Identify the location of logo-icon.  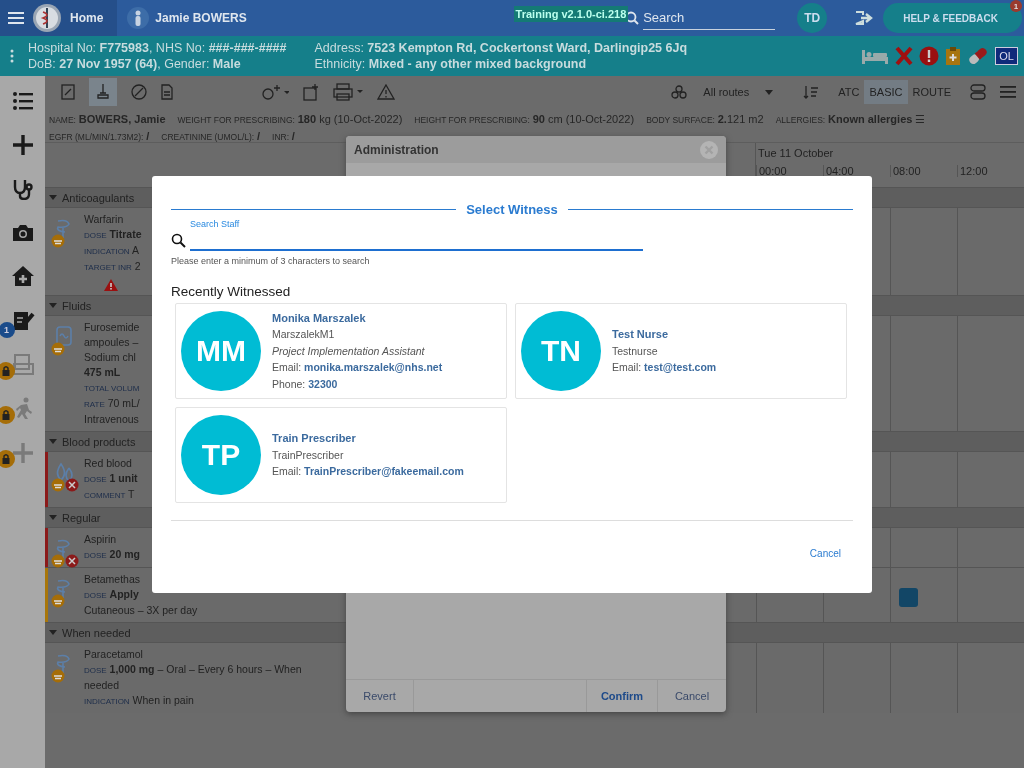
(47, 18).